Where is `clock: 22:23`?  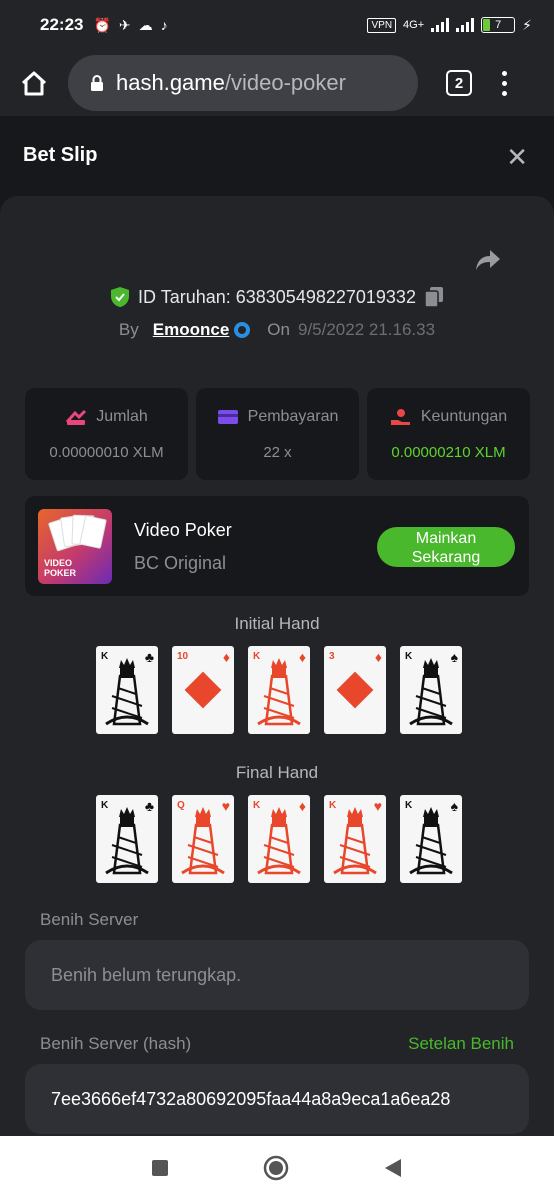 clock: 22:23 is located at coordinates (62, 24).